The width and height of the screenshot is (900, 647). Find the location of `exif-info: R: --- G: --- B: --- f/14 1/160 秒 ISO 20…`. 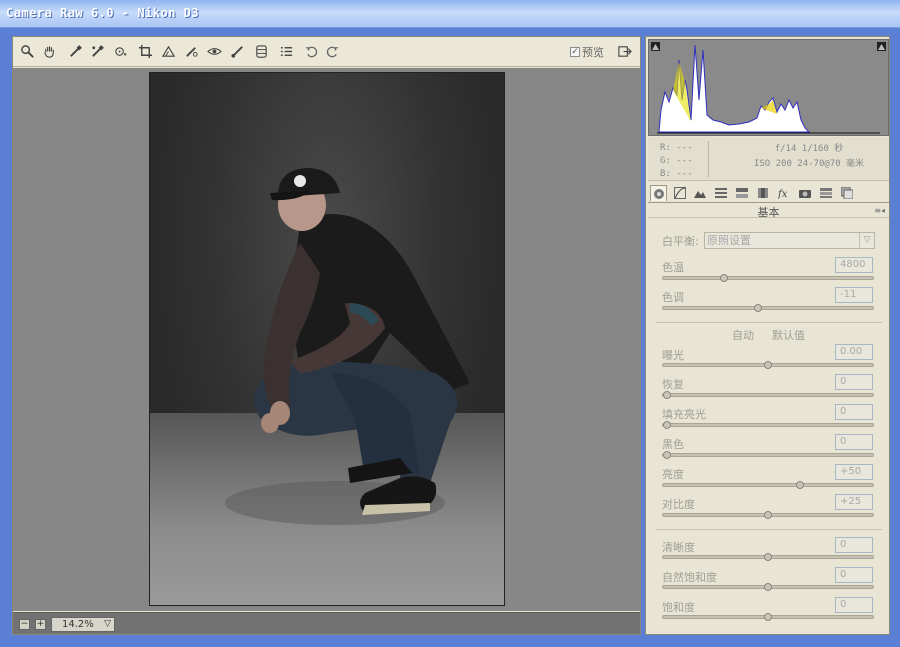

exif-info: R: --- G: --- B: --- f/14 1/160 秒 ISO 20… is located at coordinates (768, 159).